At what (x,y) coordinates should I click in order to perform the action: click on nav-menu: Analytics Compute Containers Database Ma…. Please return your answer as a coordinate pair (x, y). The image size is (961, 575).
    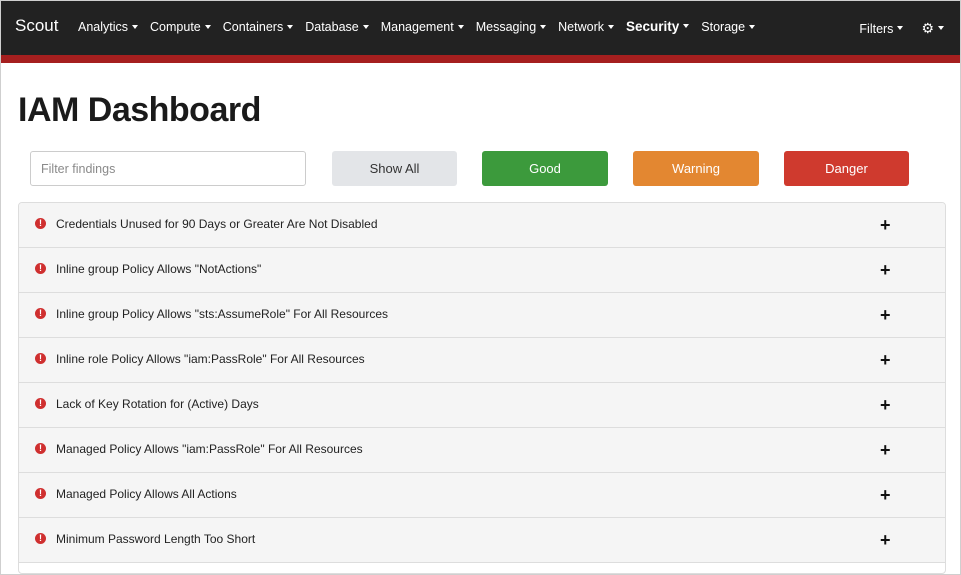
    Looking at the image, I should click on (422, 26).